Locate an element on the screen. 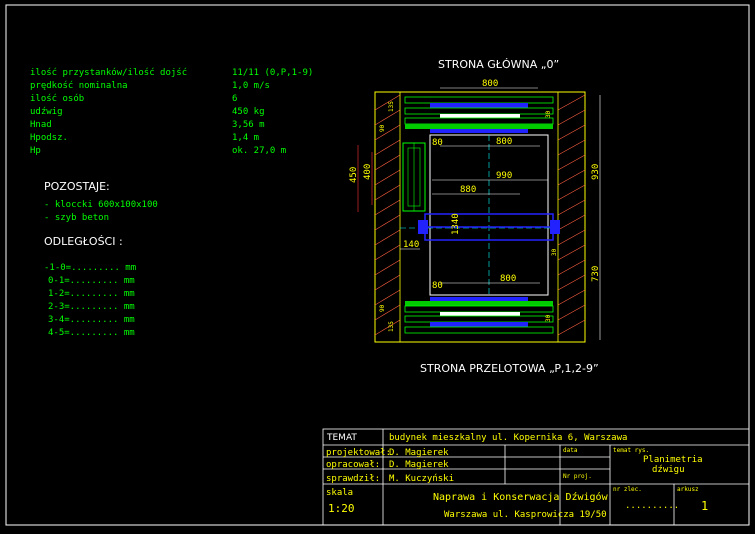 This screenshot has height=534, width=755. dim-left-400: 400 is located at coordinates (368, 172).